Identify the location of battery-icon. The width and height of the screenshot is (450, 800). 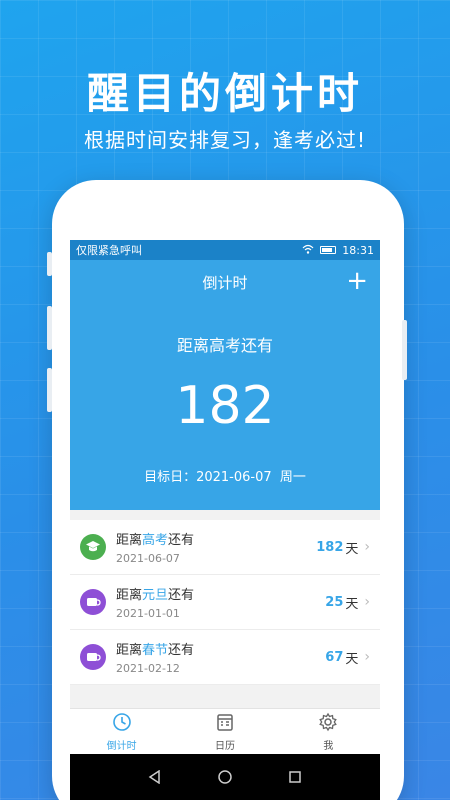
(328, 250).